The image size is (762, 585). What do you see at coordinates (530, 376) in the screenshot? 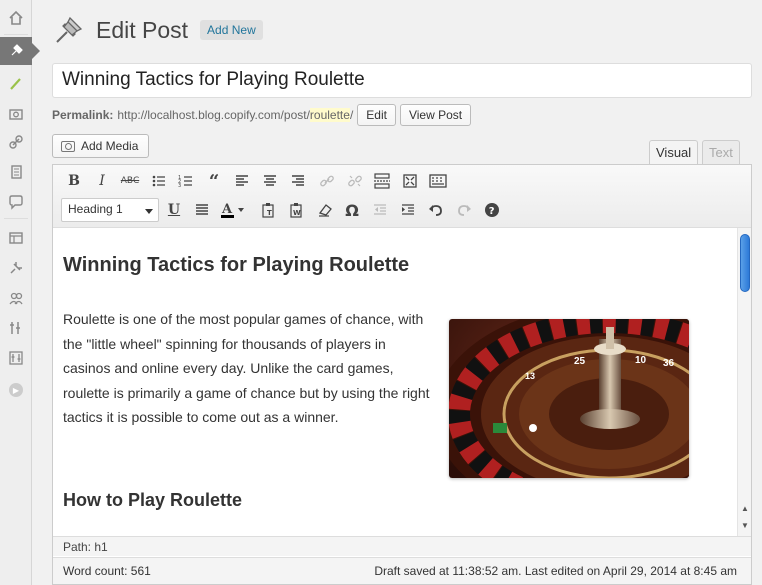
I see `wheel-number-13: 13` at bounding box center [530, 376].